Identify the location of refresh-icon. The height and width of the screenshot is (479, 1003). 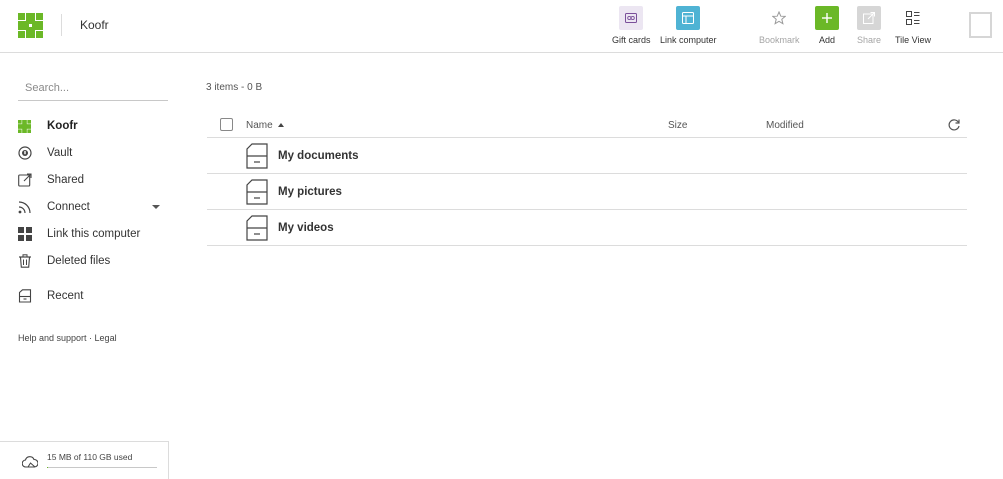
(954, 125).